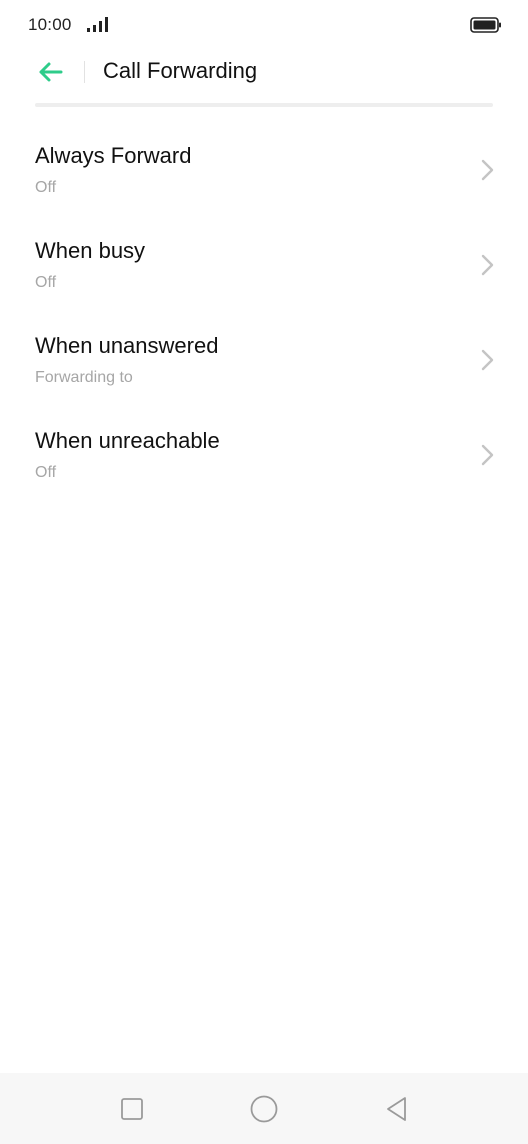 This screenshot has width=528, height=1144. Describe the element at coordinates (127, 440) in the screenshot. I see `item-title: When unreachable` at that location.